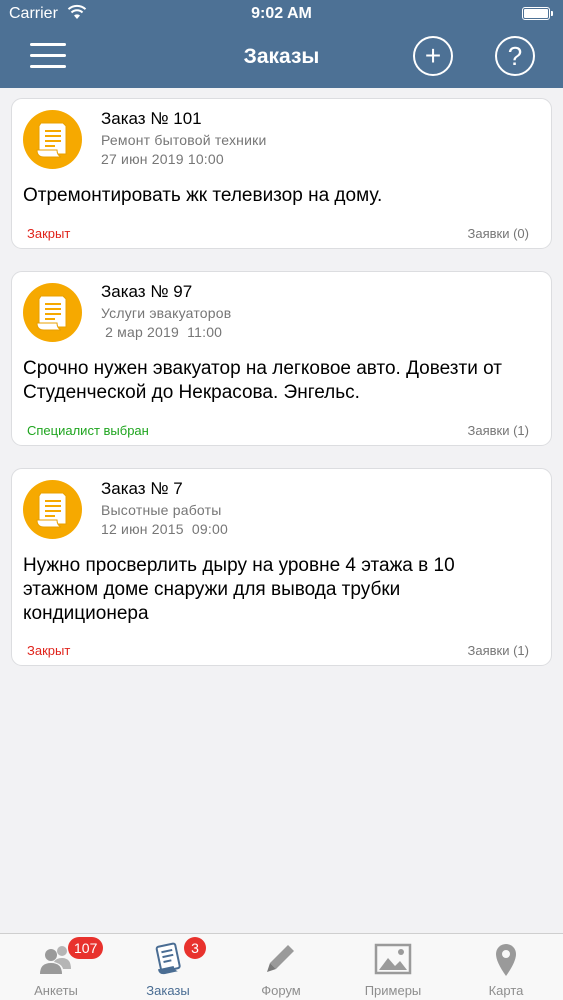  I want to click on order-status: Специалист выбран, so click(88, 430).